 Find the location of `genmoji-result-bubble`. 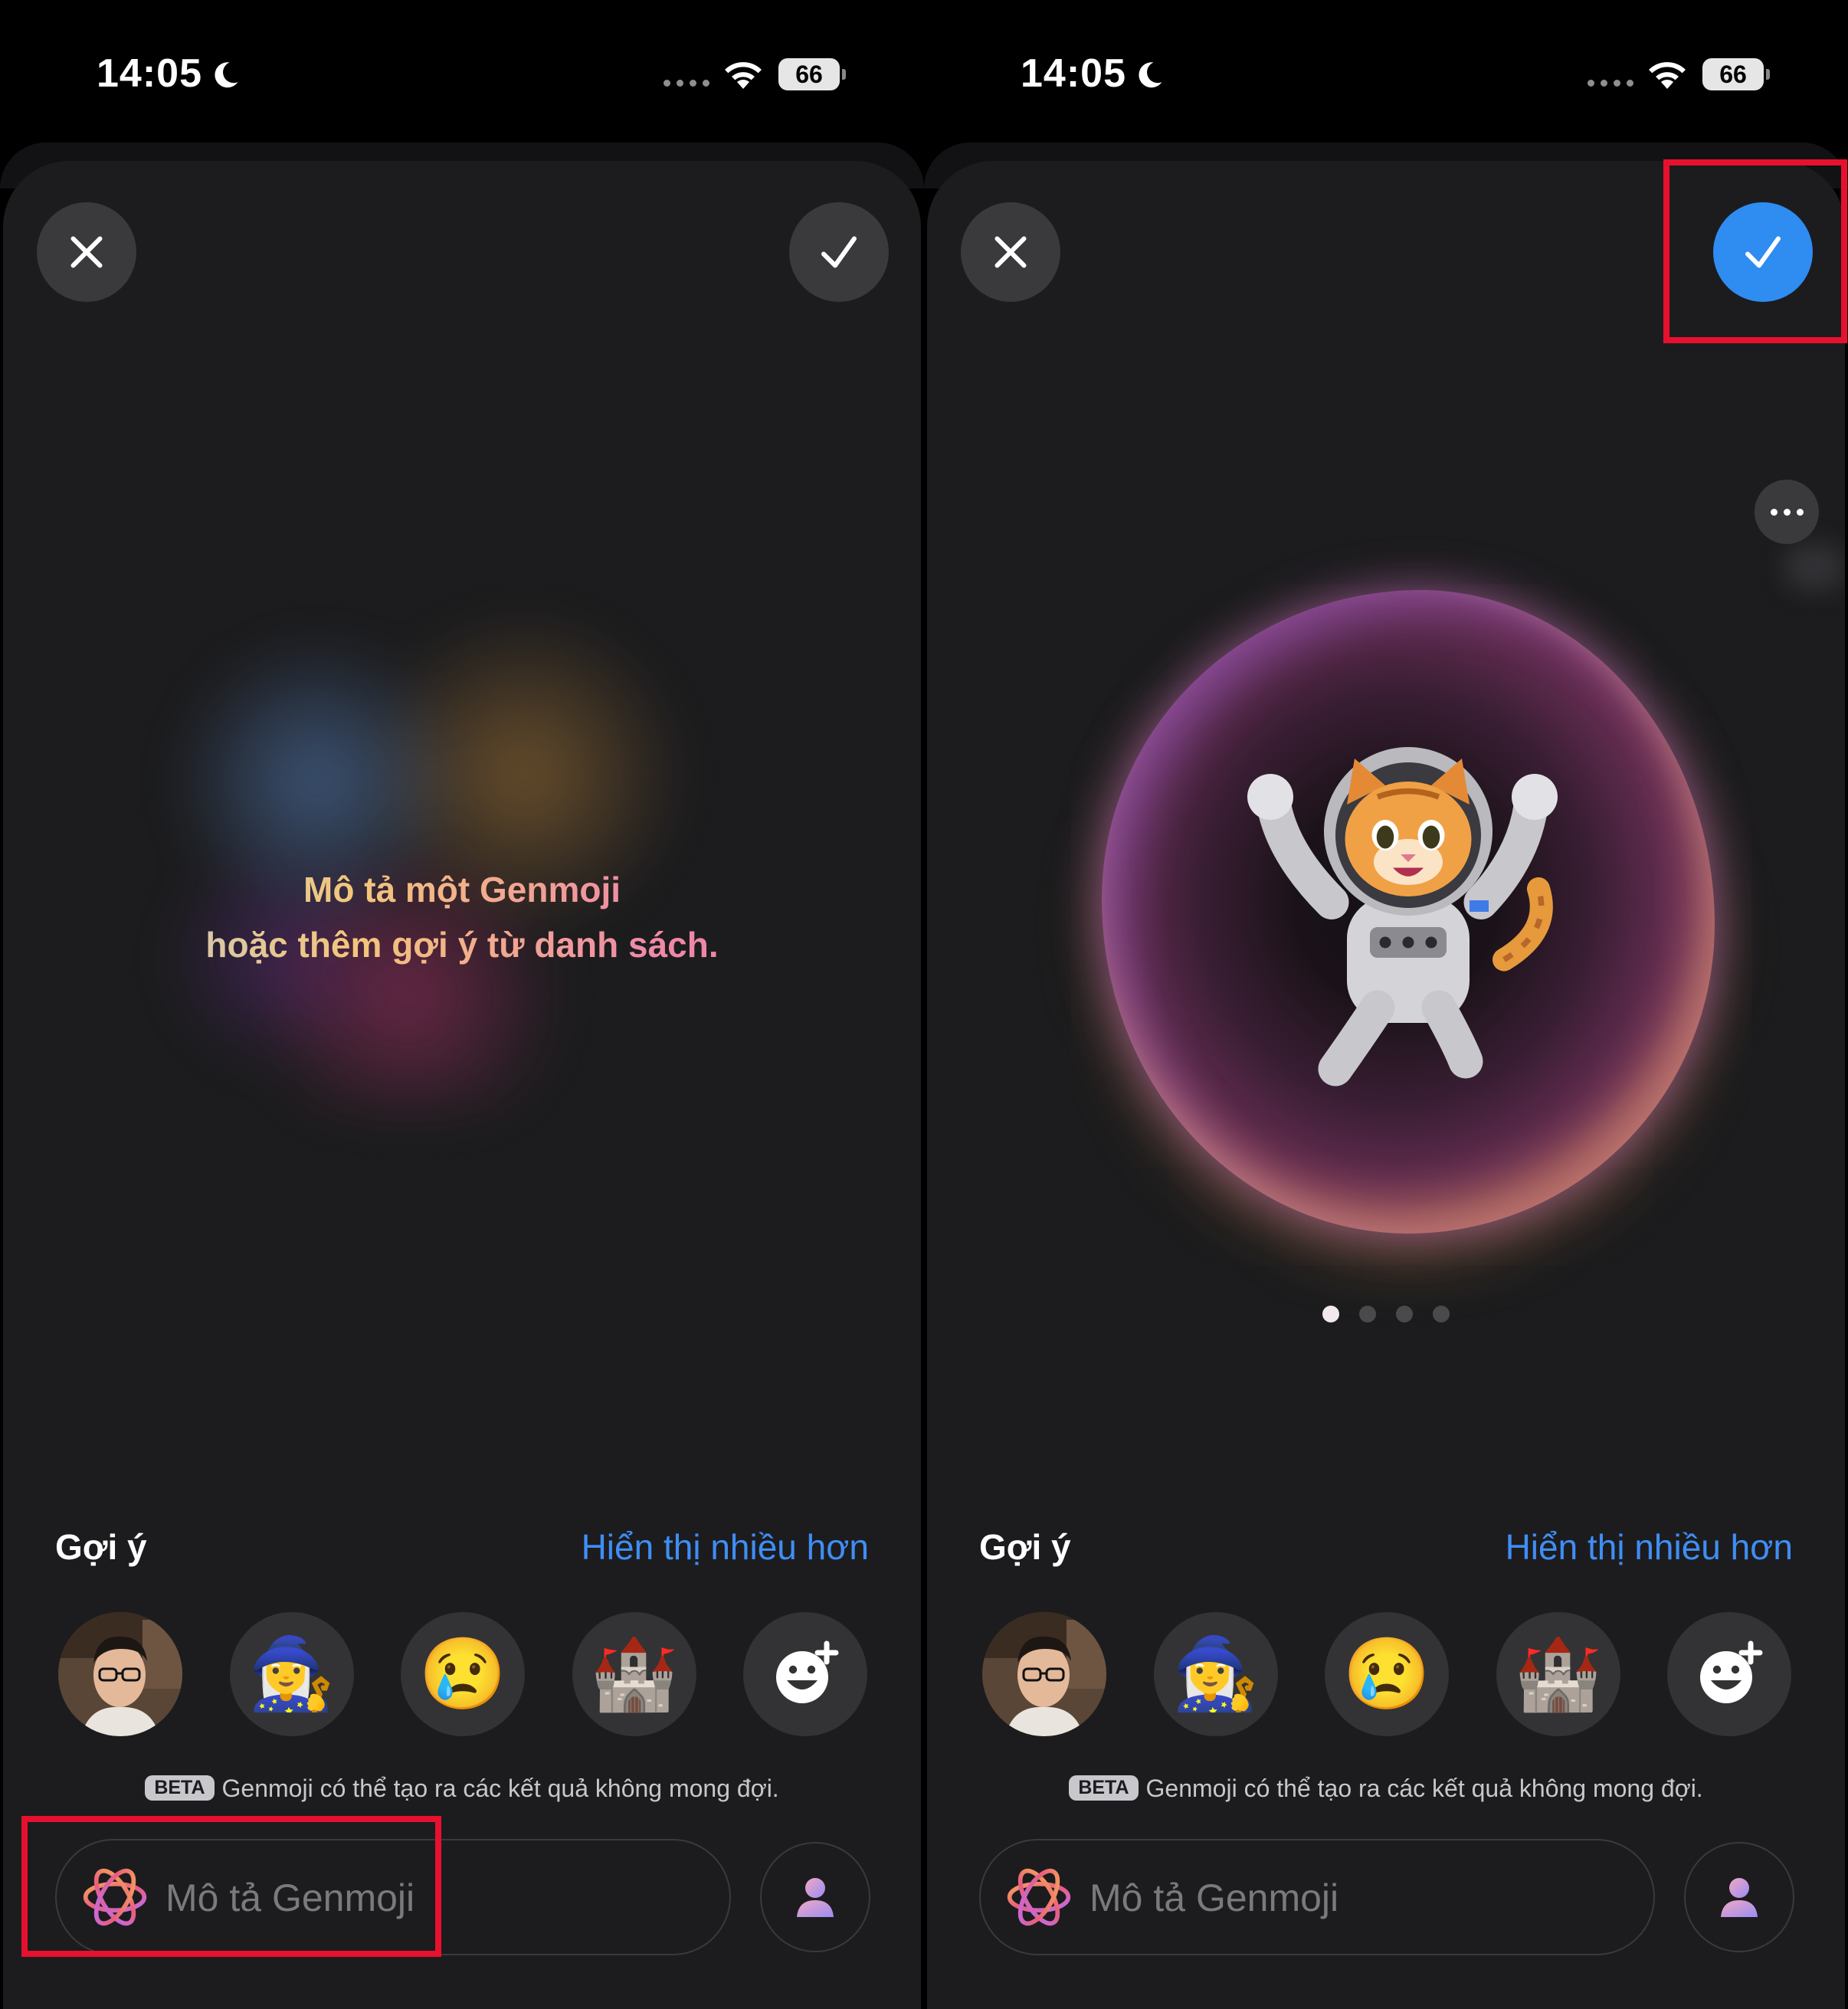

genmoji-result-bubble is located at coordinates (1408, 912).